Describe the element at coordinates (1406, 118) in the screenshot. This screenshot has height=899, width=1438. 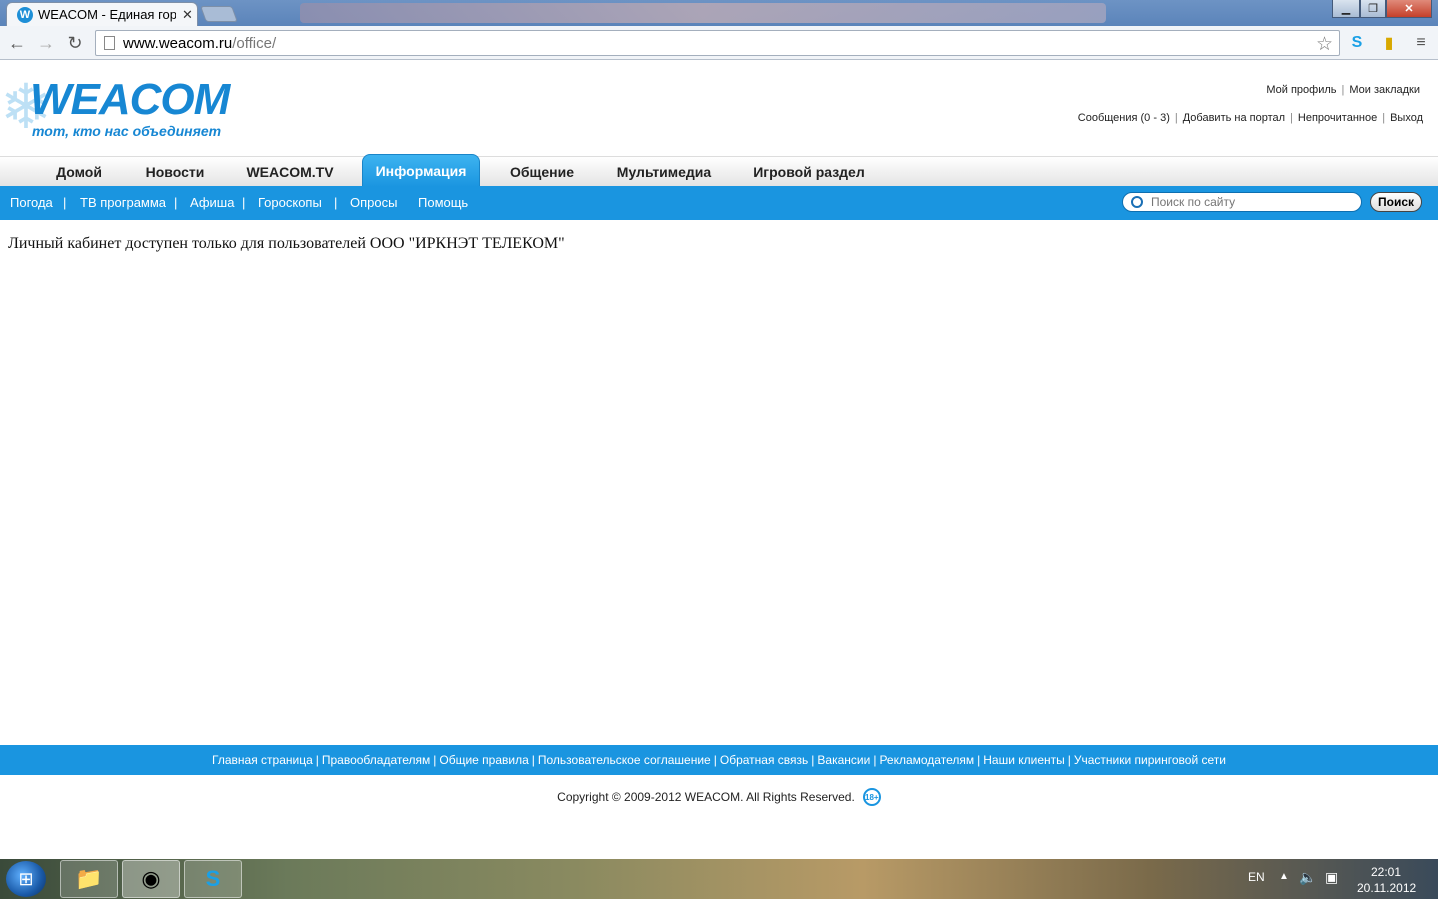
I see `logout-link: Выход` at that location.